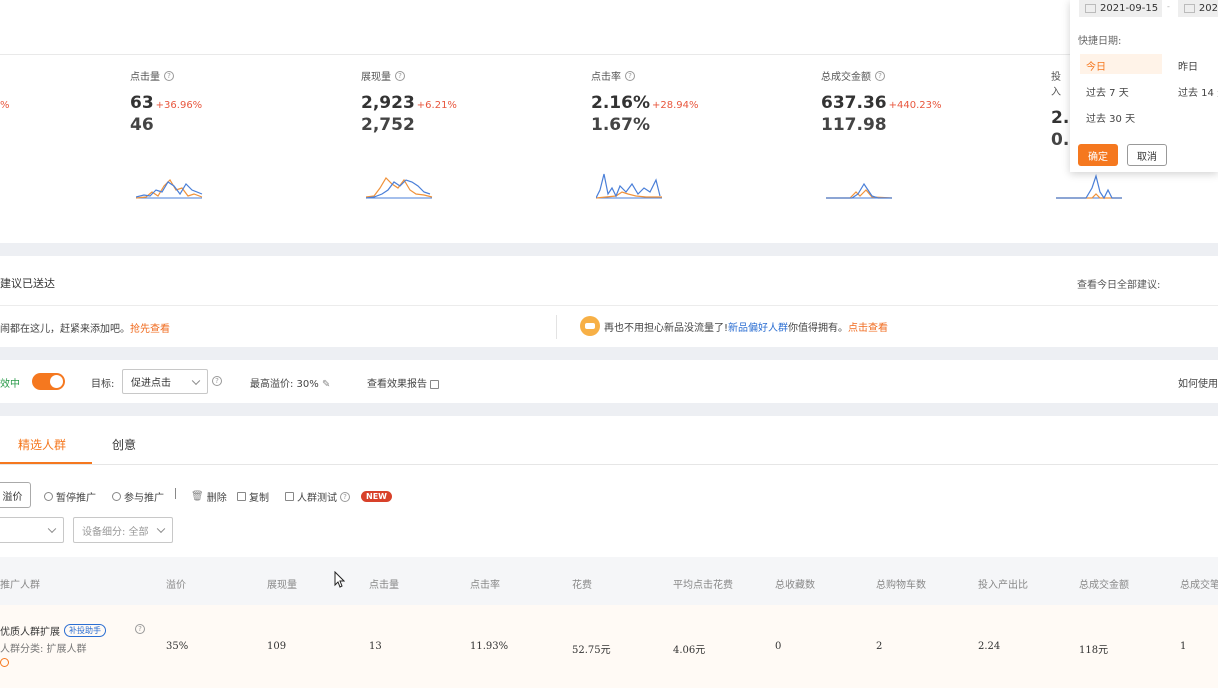 The image size is (1218, 688). I want to click on status-toggle, so click(48, 381).